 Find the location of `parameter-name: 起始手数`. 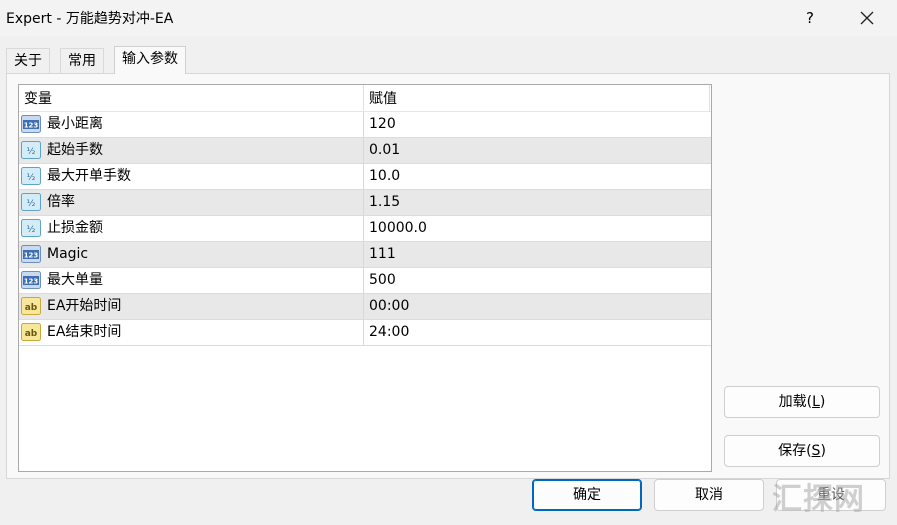

parameter-name: 起始手数 is located at coordinates (75, 150).